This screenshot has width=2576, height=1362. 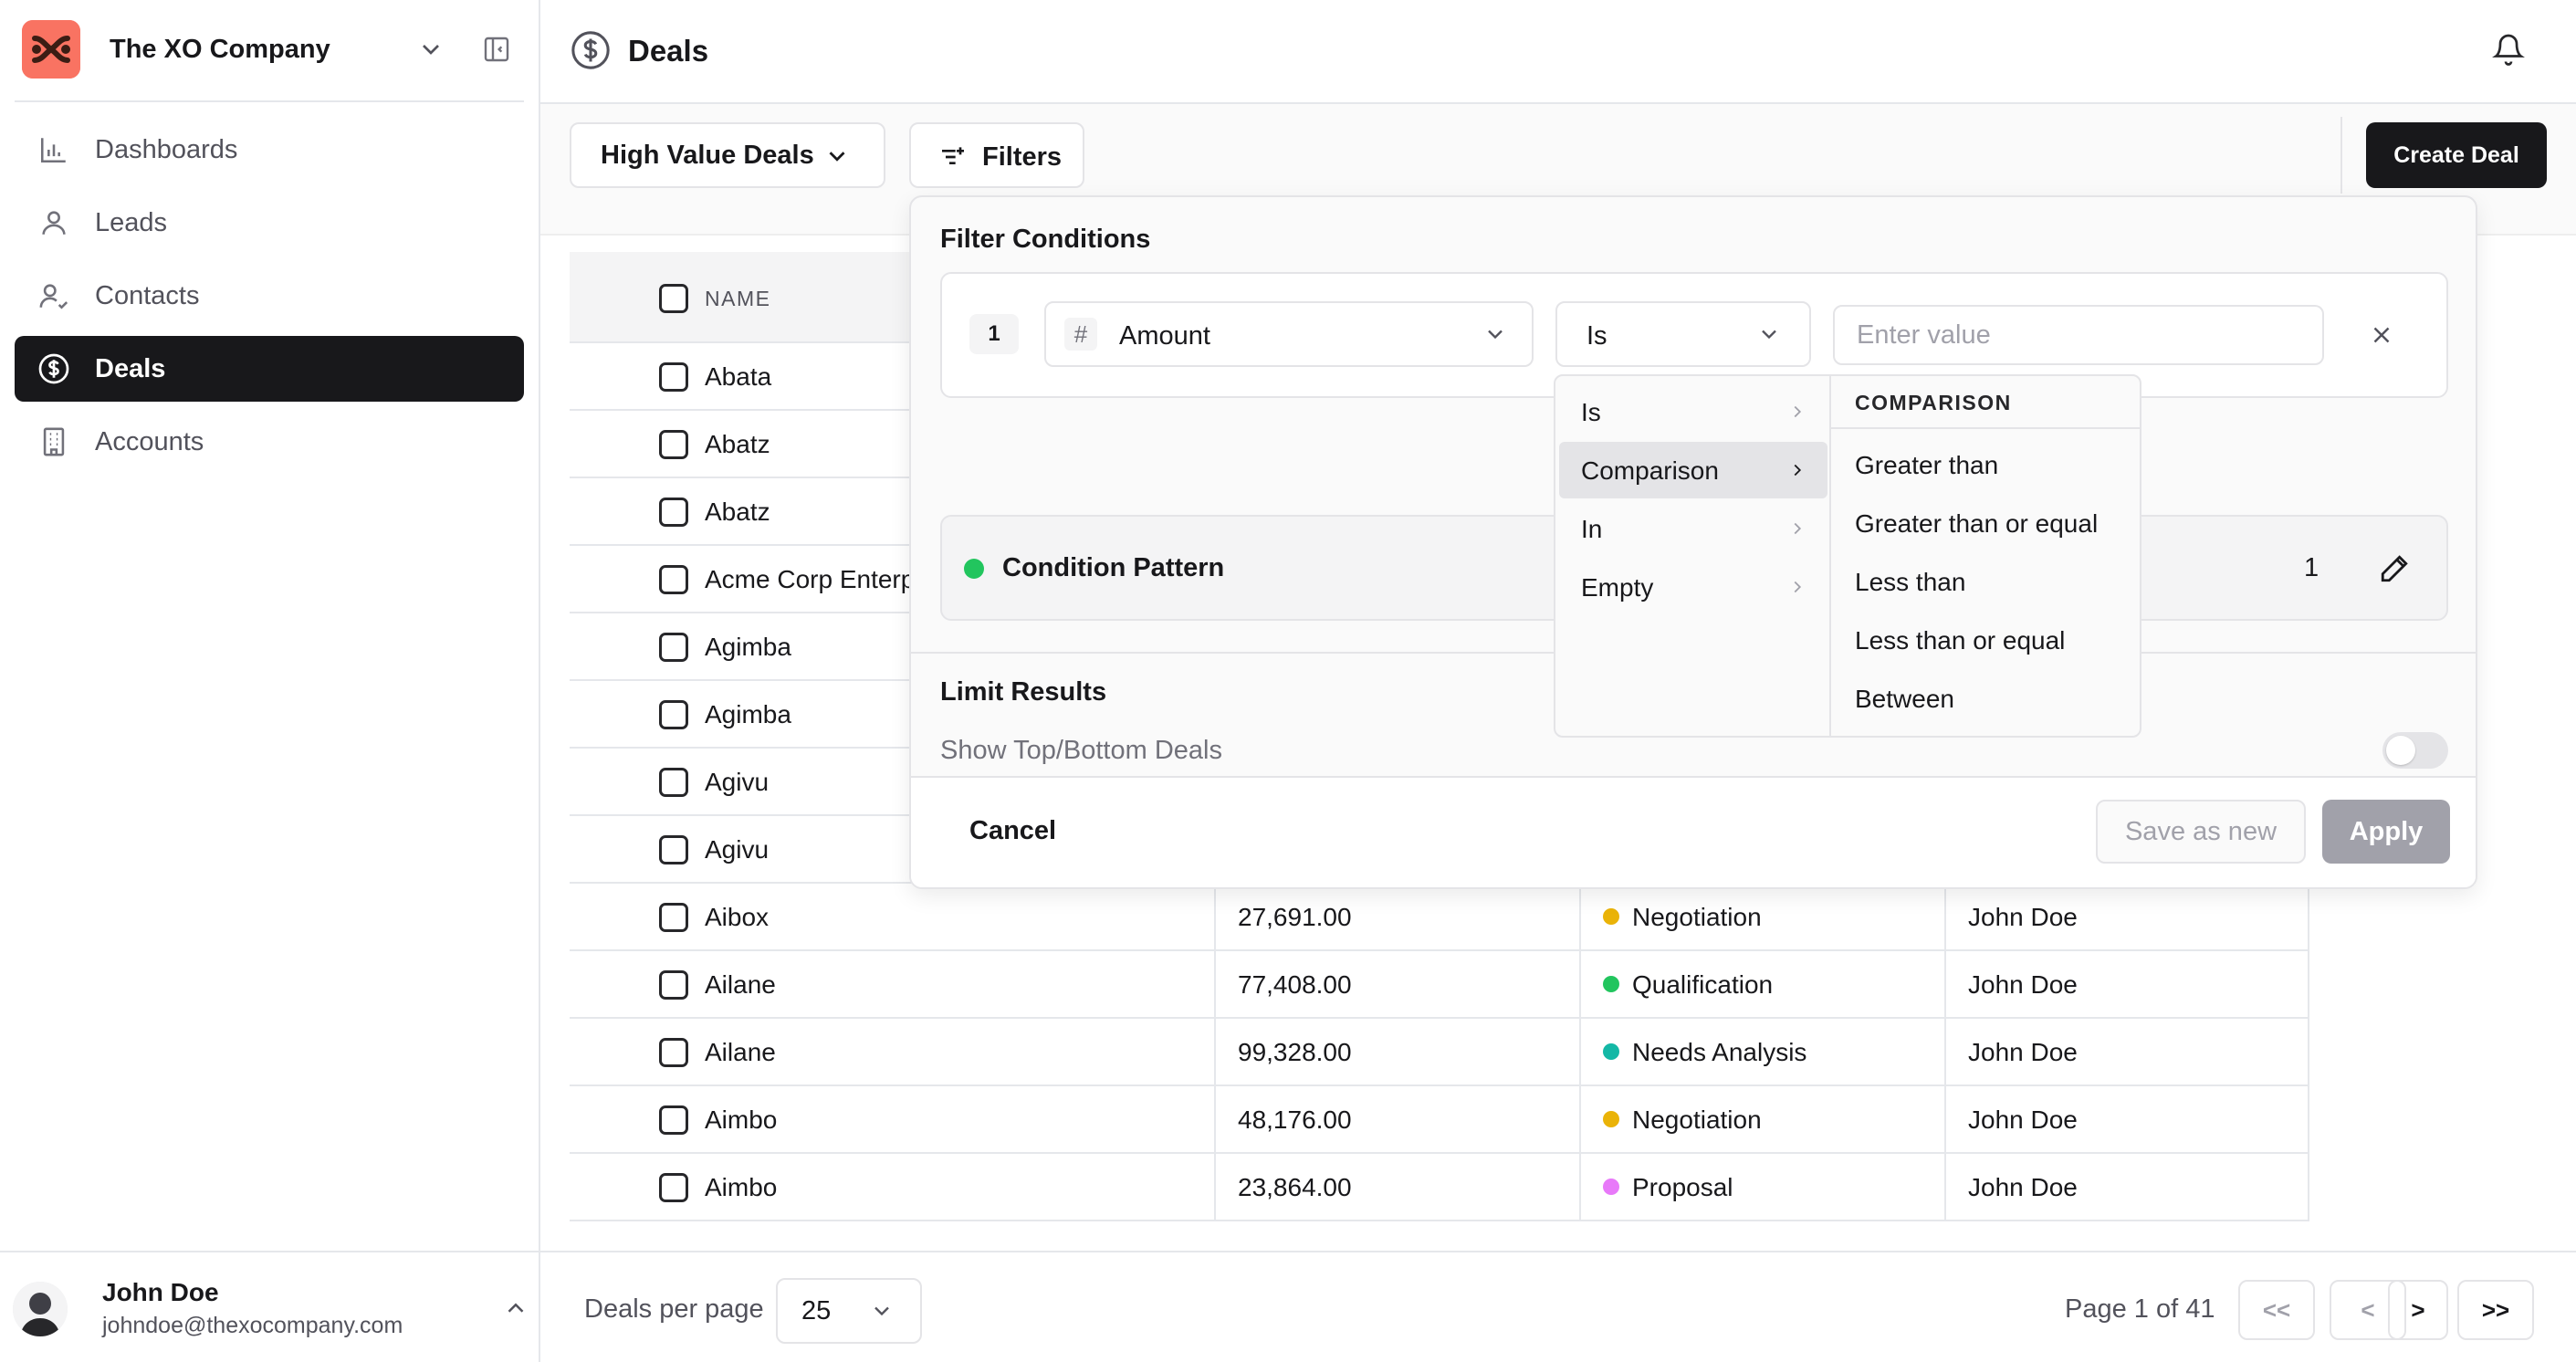 I want to click on sidebar-item-deals: Deals, so click(x=269, y=369).